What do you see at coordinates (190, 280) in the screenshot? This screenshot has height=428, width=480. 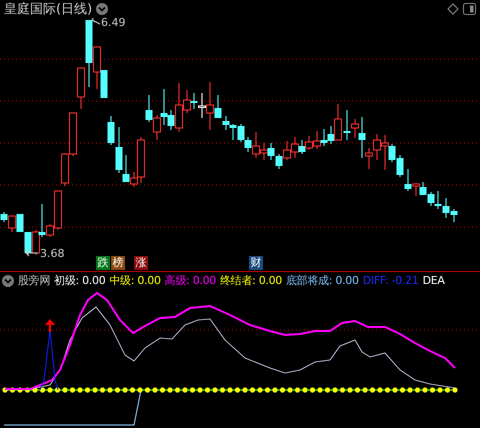 I see `indicator-value: 高级: 0.00` at bounding box center [190, 280].